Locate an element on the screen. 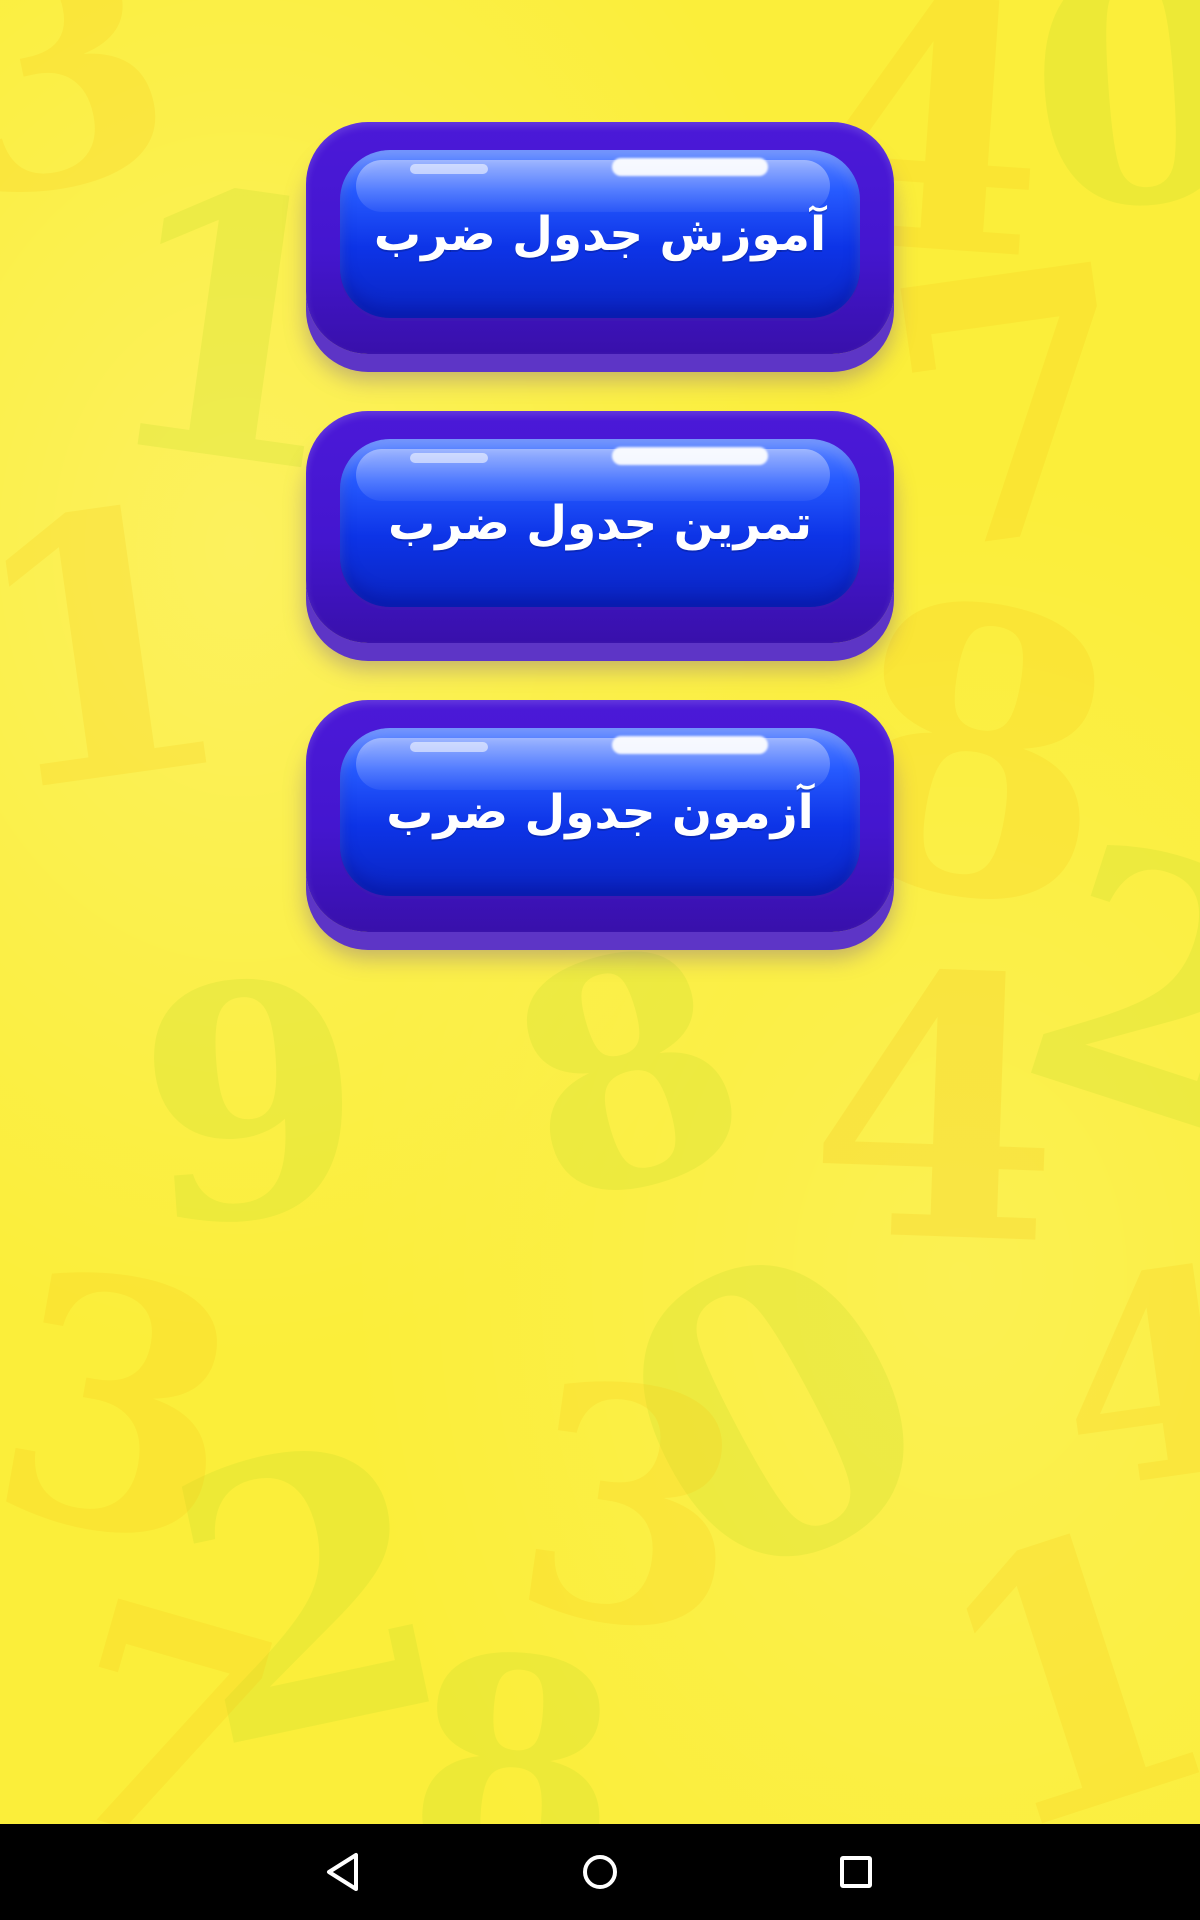 Image resolution: width=1200 pixels, height=1920 pixels. home-circle-icon is located at coordinates (600, 1872).